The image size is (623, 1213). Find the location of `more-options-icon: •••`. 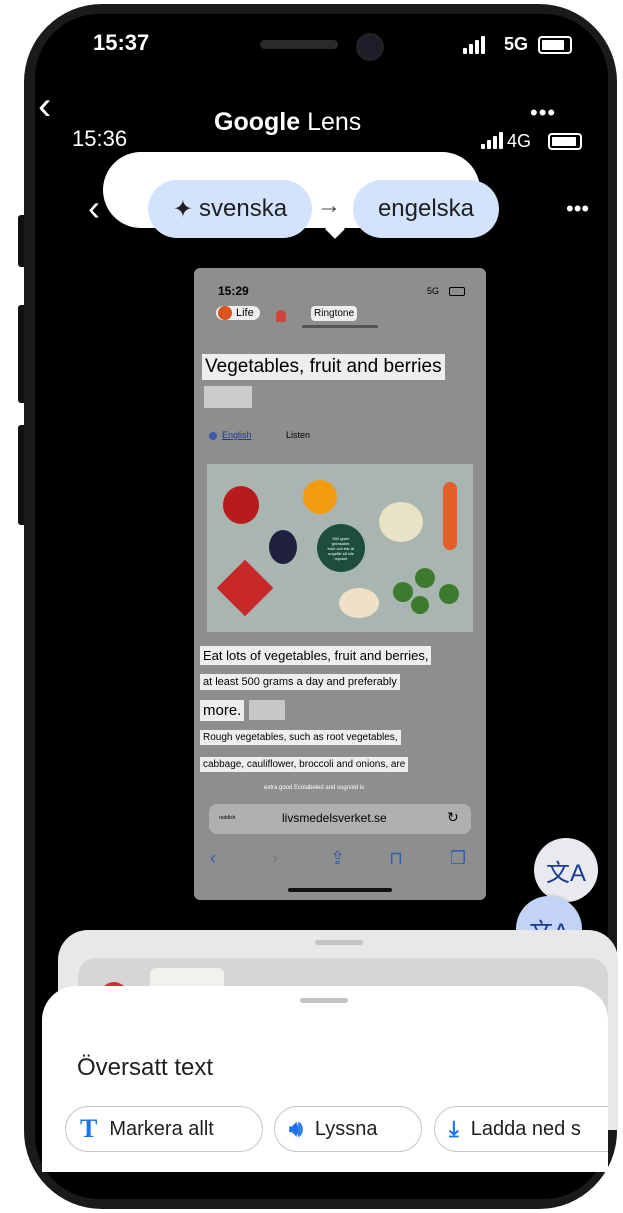

more-options-icon: ••• is located at coordinates (577, 209).